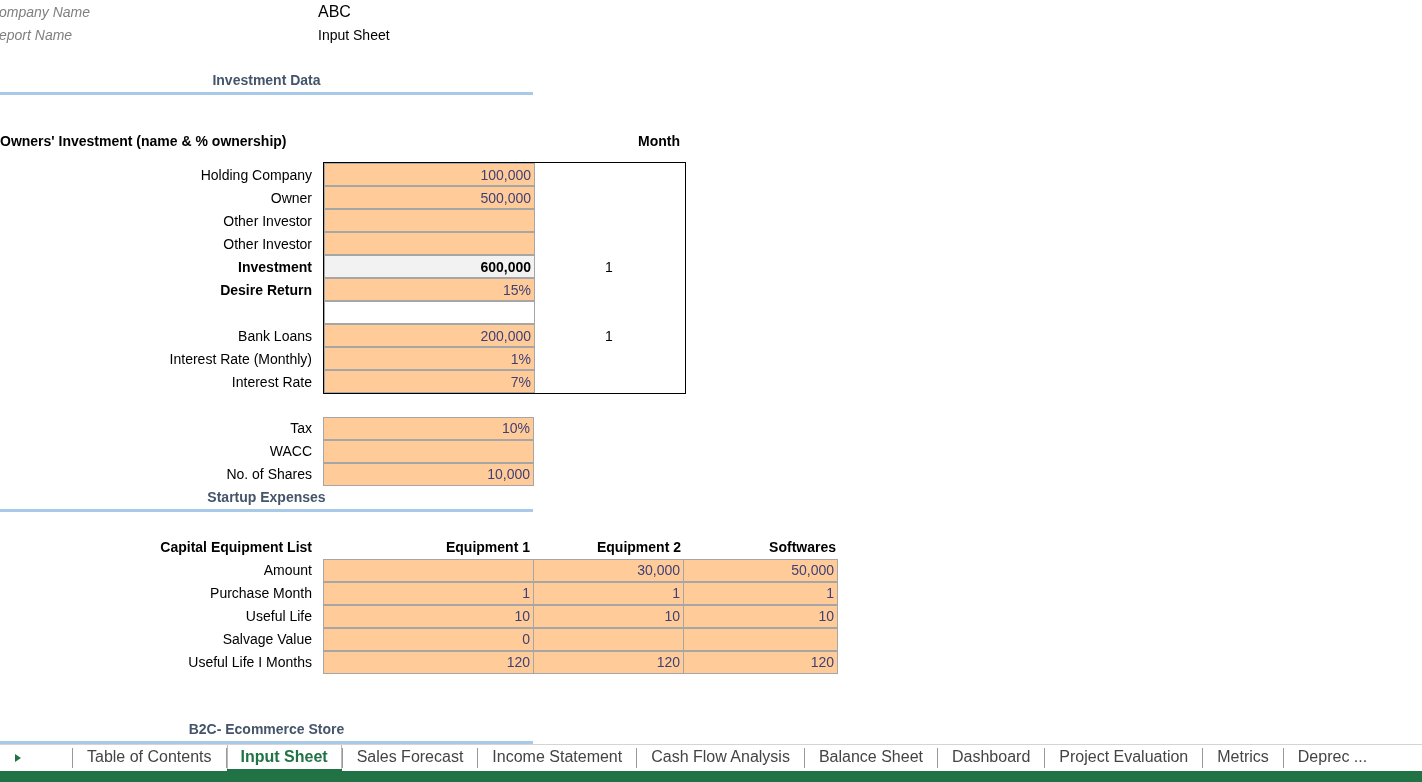 The image size is (1422, 782). What do you see at coordinates (278, 615) in the screenshot?
I see `row-label: Useful Life` at bounding box center [278, 615].